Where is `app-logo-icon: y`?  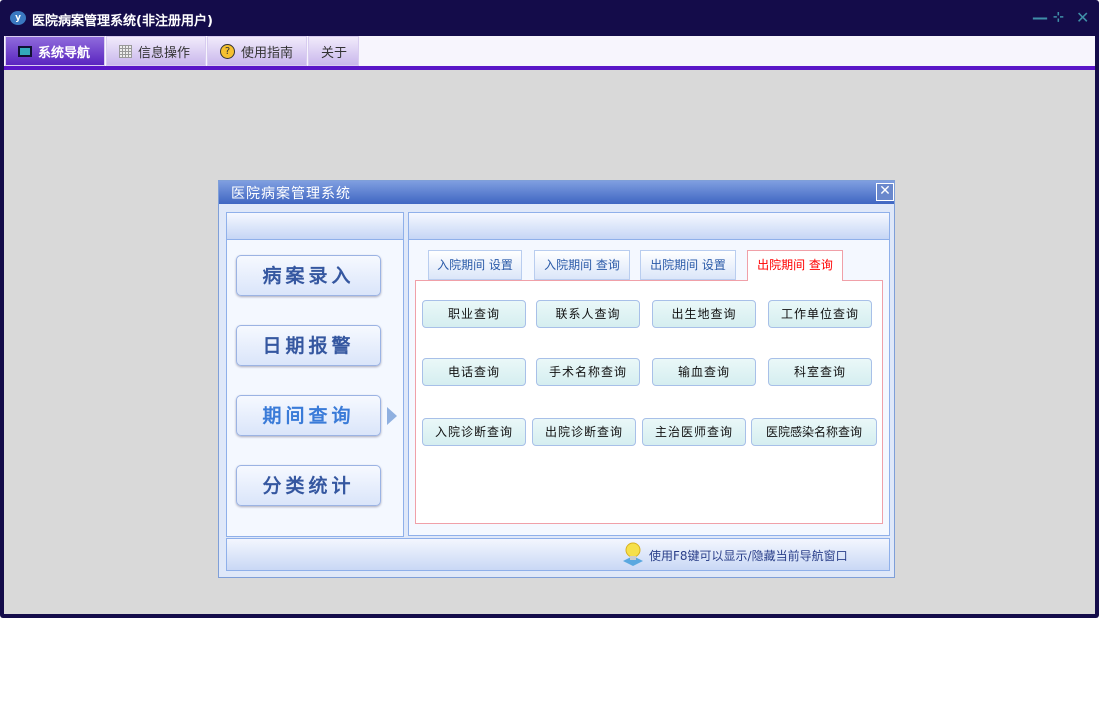
app-logo-icon: y is located at coordinates (18, 18).